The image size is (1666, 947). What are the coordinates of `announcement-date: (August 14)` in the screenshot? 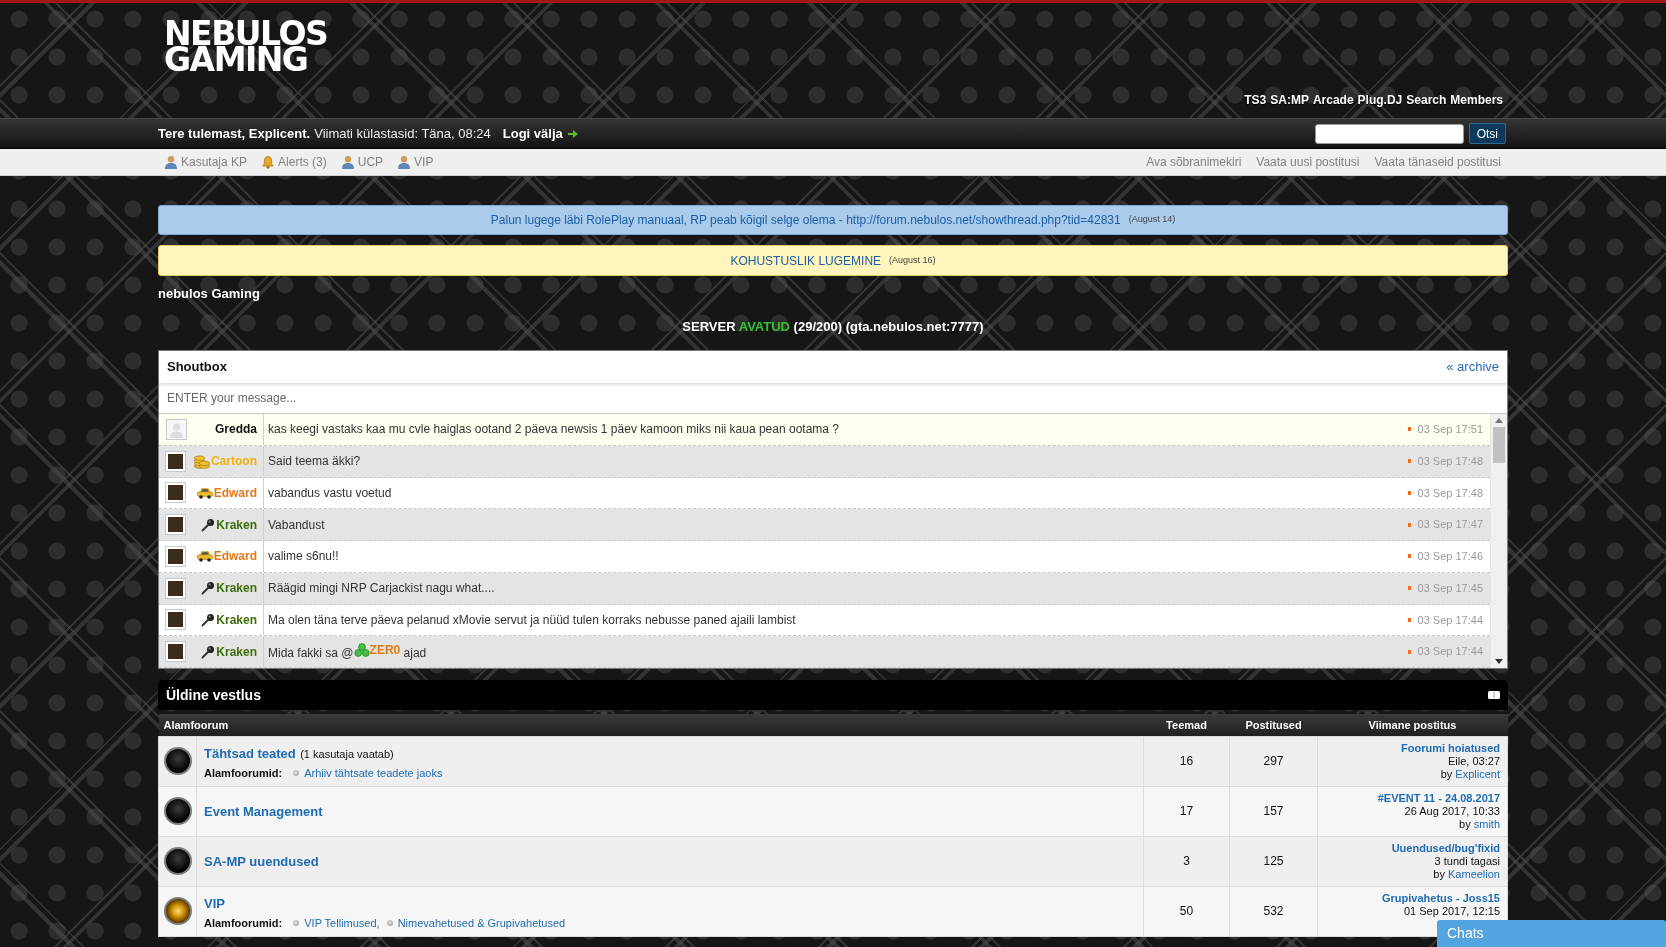 It's located at (1152, 220).